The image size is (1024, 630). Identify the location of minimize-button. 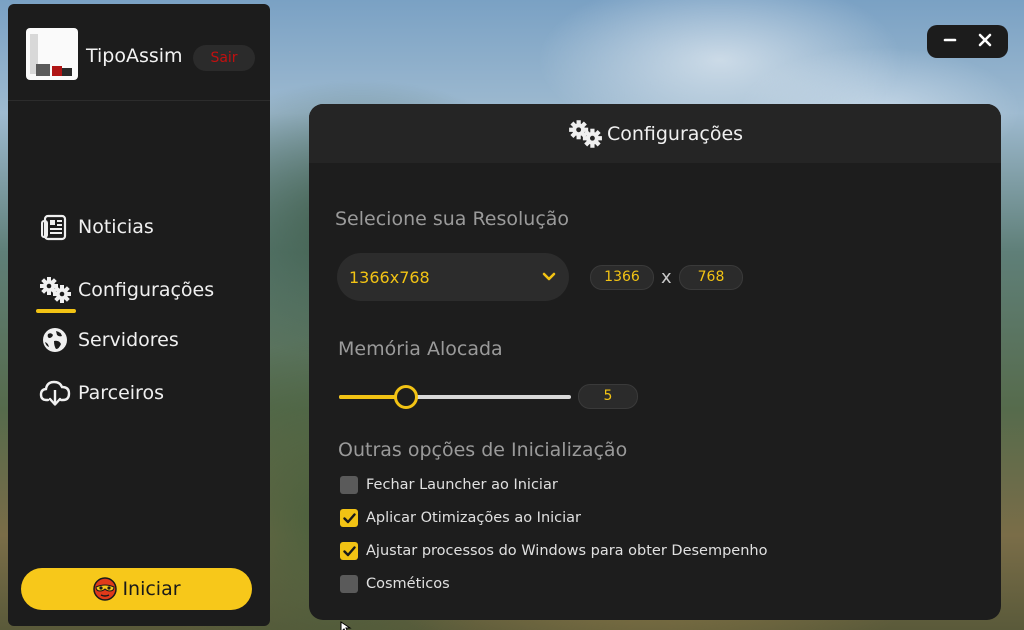
(950, 42).